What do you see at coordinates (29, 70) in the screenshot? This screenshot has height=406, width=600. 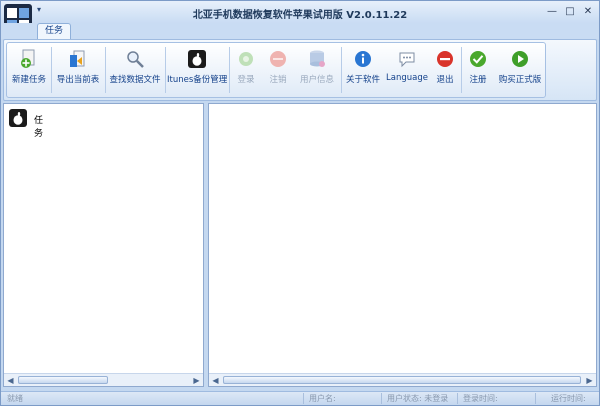 I see `new-task-button: 新建任务` at bounding box center [29, 70].